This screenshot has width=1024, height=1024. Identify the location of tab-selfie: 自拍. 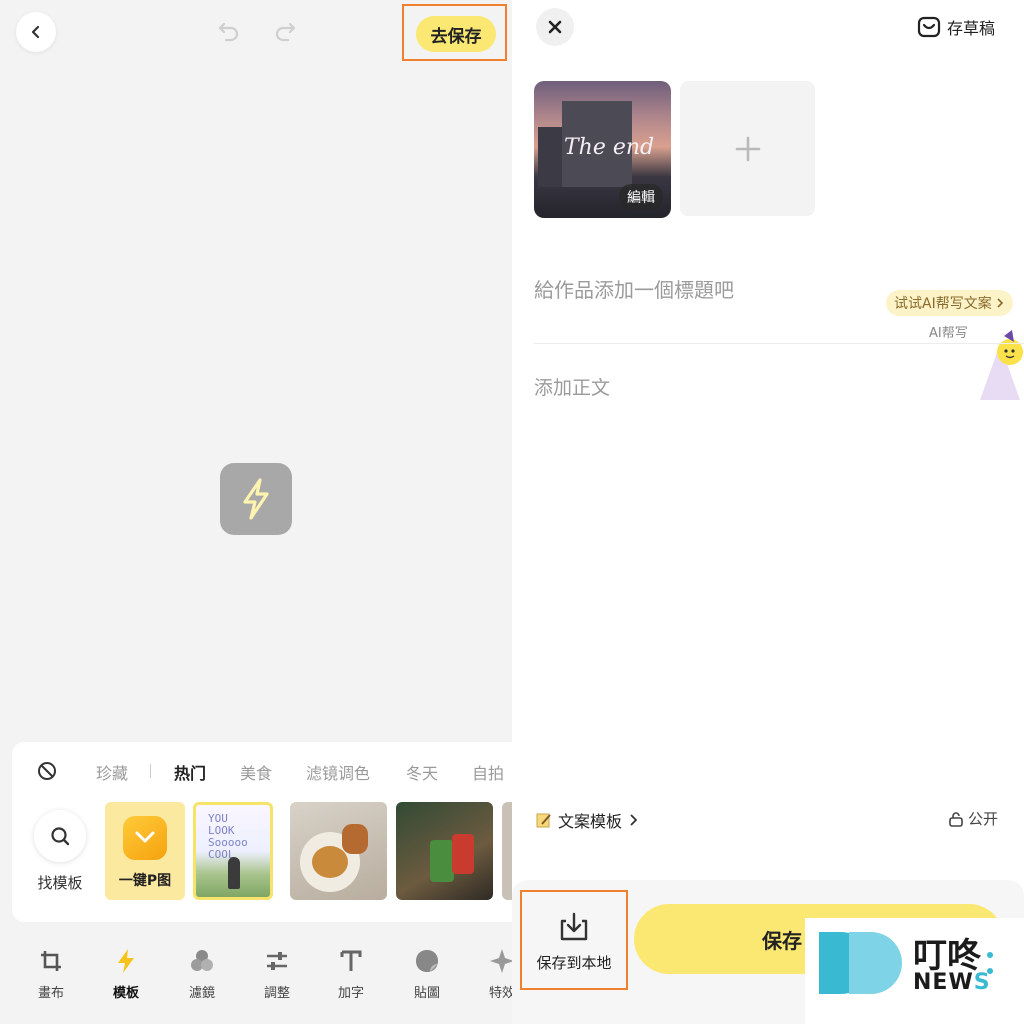
(488, 772).